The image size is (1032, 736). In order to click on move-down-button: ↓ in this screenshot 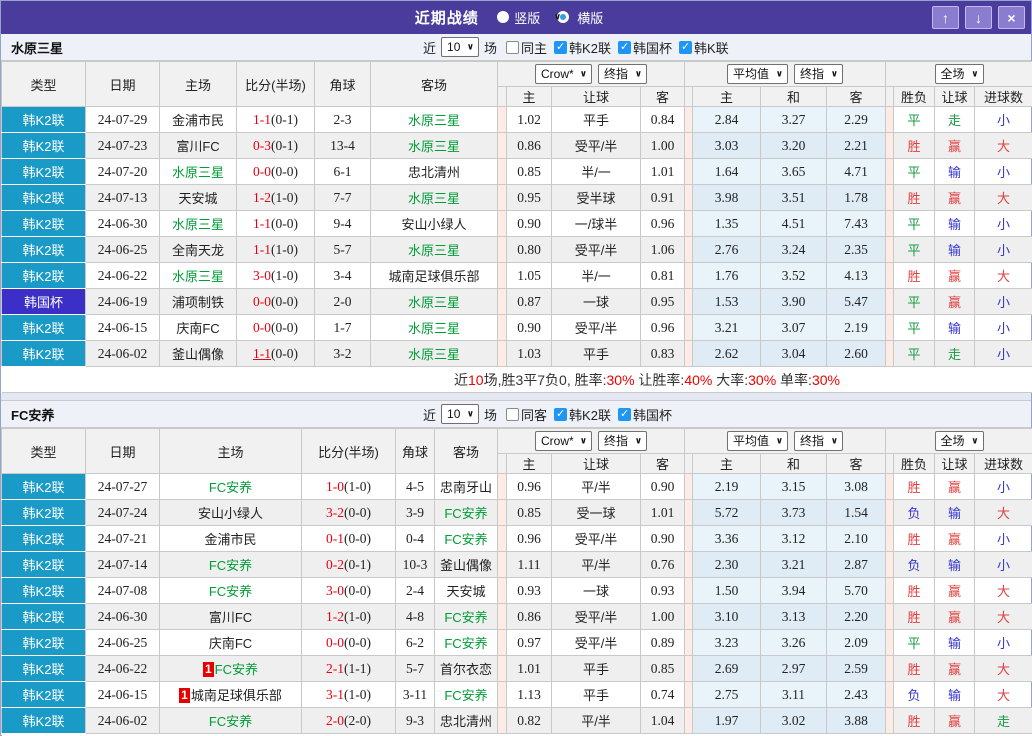, I will do `click(978, 17)`.